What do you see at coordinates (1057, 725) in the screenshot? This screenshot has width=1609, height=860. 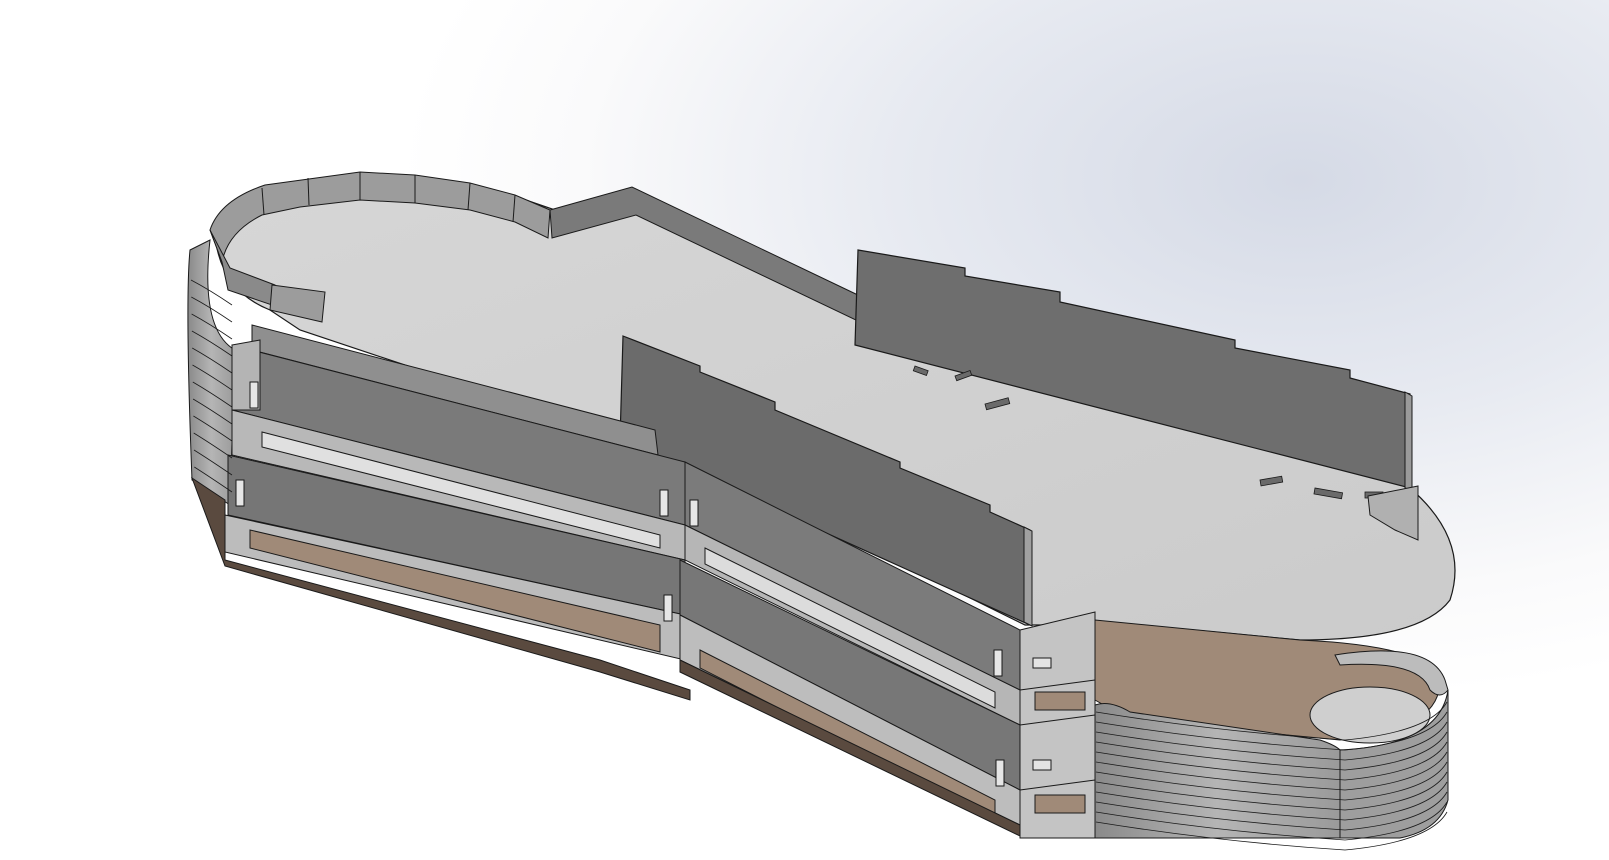 I see `front-corner-pillar` at bounding box center [1057, 725].